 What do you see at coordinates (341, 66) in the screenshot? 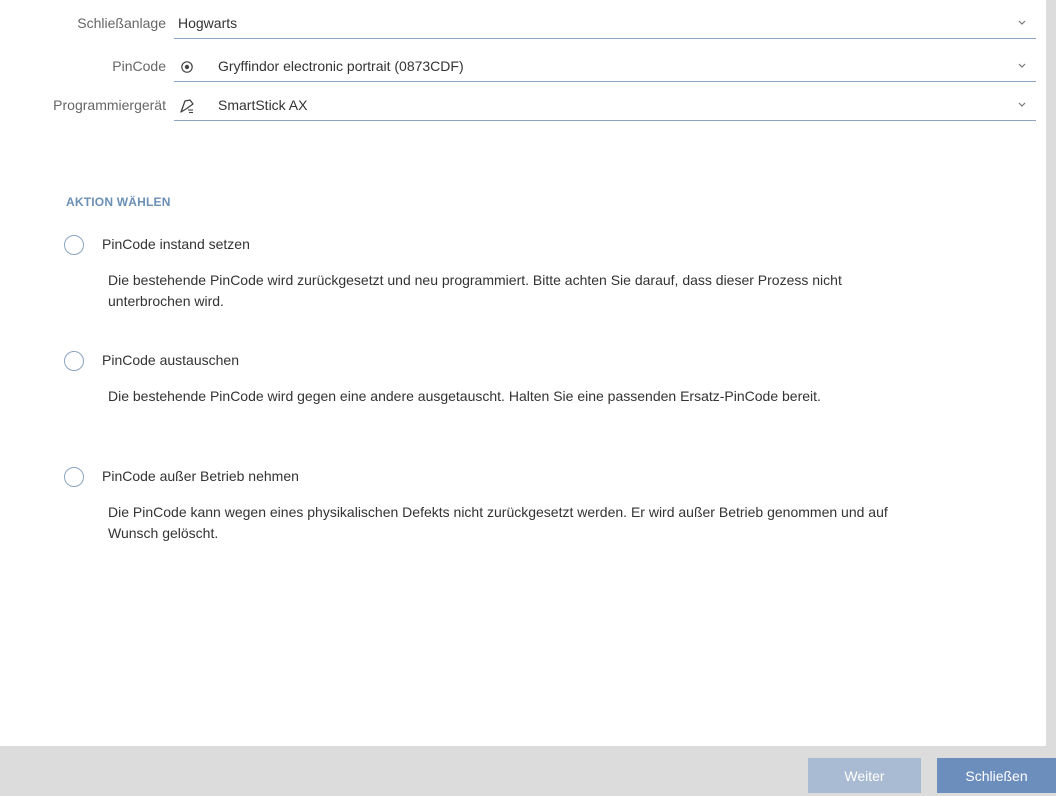
I see `pincode-value: Gryffindor electronic portrait (0873CDF)` at bounding box center [341, 66].